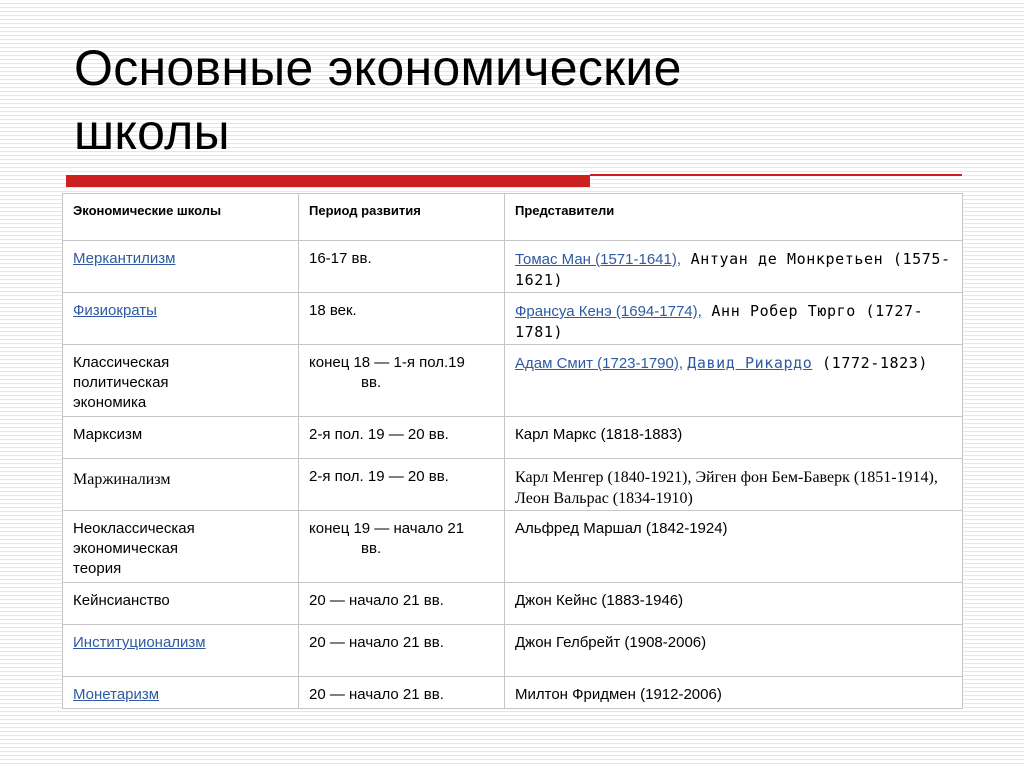  I want to click on school-cell: Монетаризм, so click(180, 692).